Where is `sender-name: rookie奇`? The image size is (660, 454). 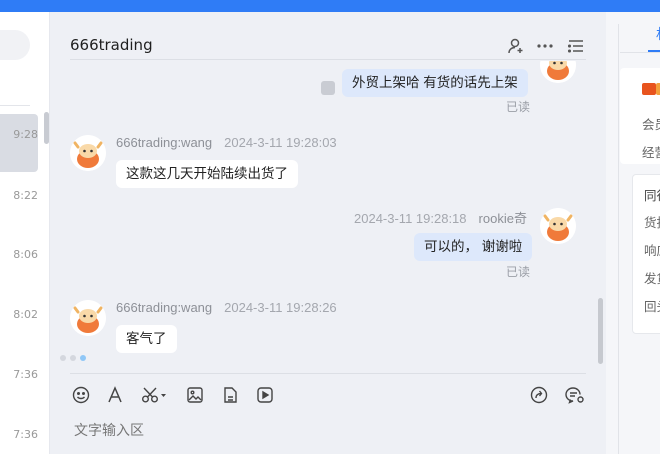 sender-name: rookie奇 is located at coordinates (502, 218).